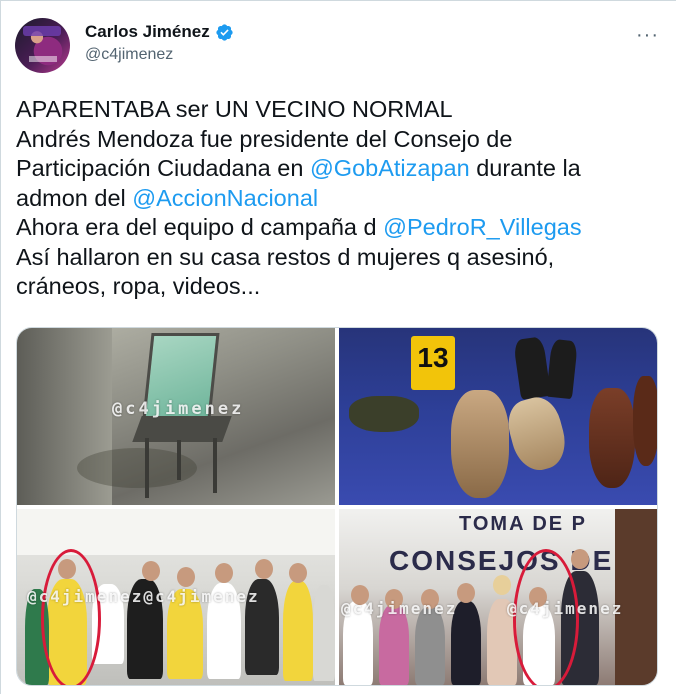 The image size is (677, 695). What do you see at coordinates (647, 35) in the screenshot?
I see `more-options-icon: ···` at bounding box center [647, 35].